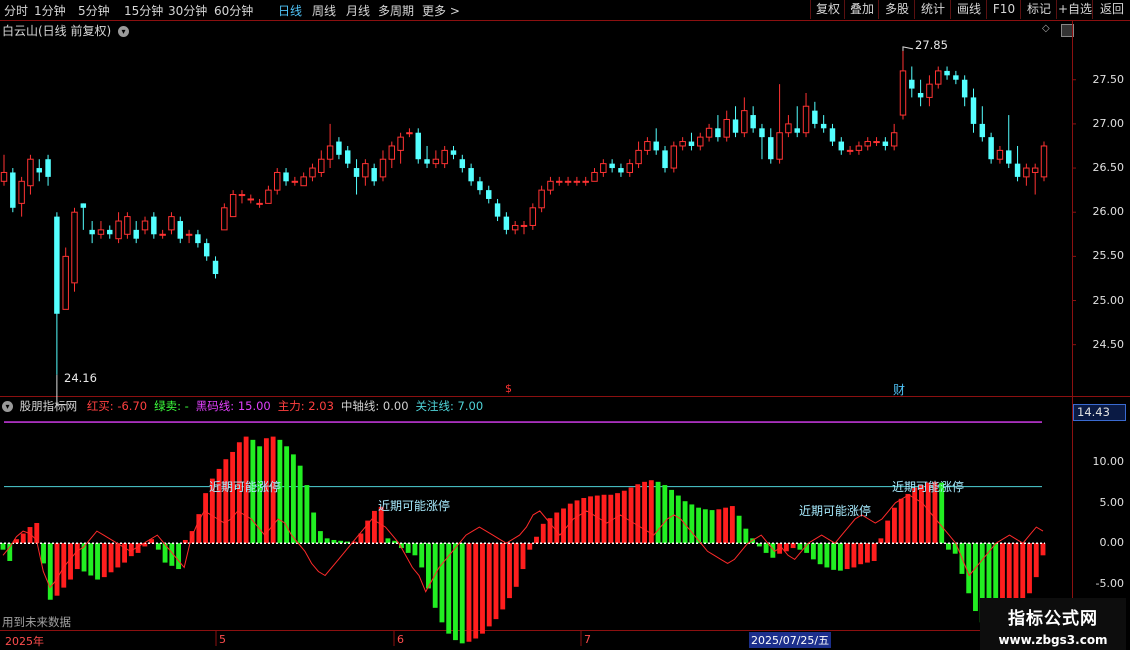 Image resolution: width=1130 pixels, height=650 pixels. Describe the element at coordinates (48, 406) in the screenshot. I see `indicator-name: 股朋指标网` at that location.